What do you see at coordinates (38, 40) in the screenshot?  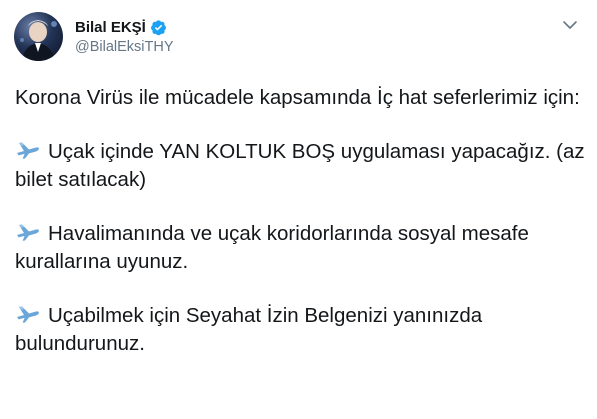 I see `avatar-image` at bounding box center [38, 40].